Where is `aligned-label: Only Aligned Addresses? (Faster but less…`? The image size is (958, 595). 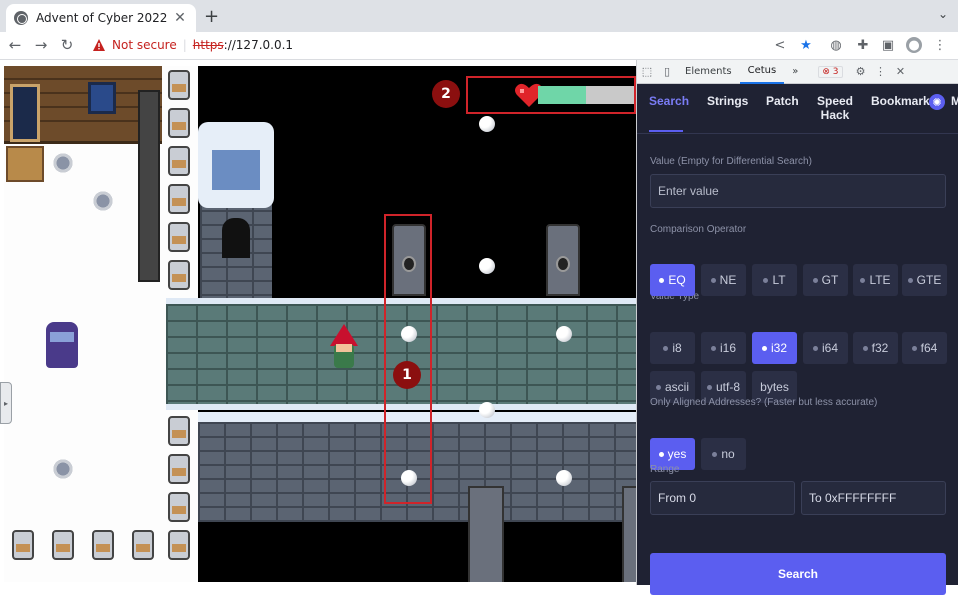
aligned-label: Only Aligned Addresses? (Faster but less… is located at coordinates (764, 402).